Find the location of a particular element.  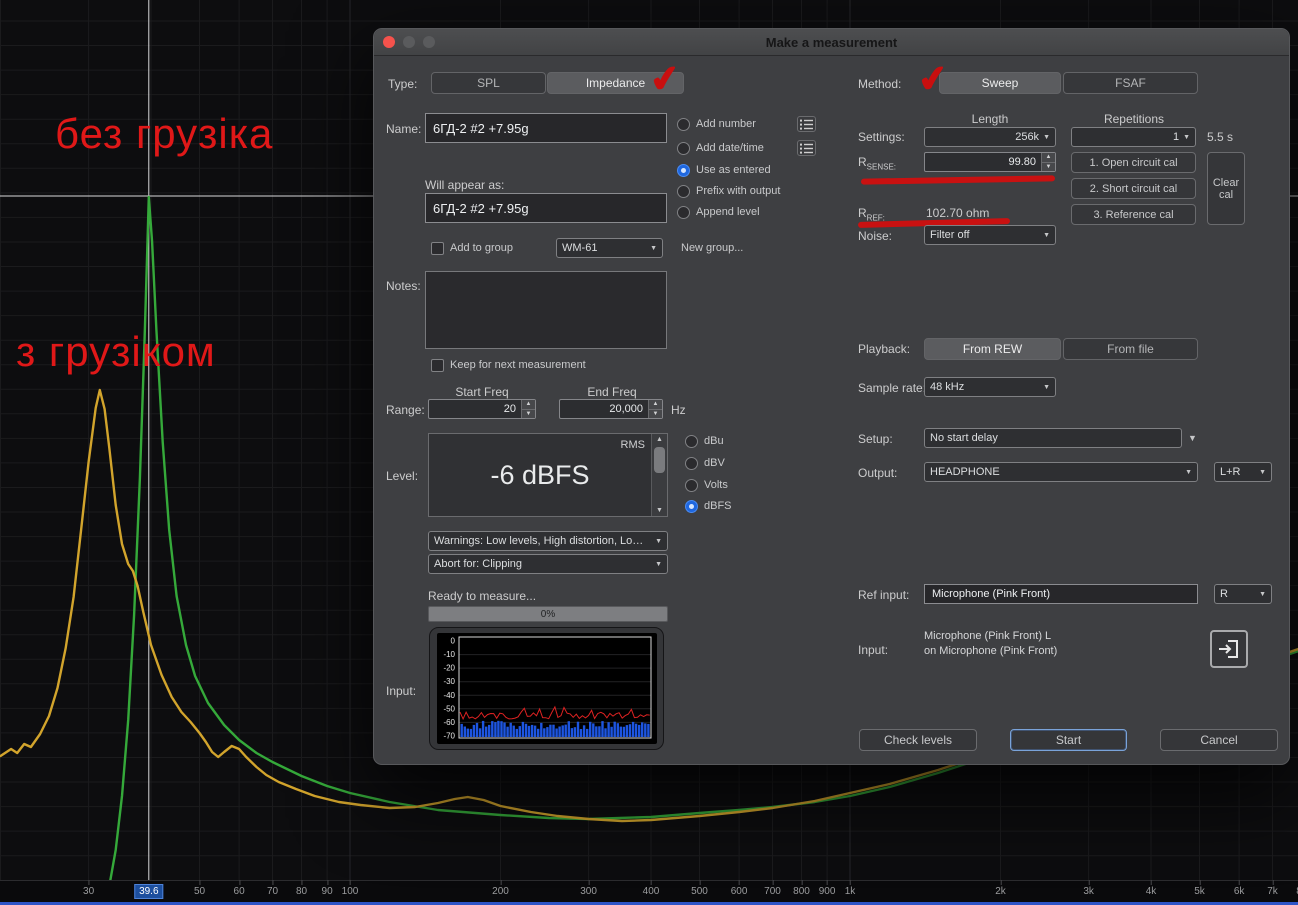

short-circuit-cal-button: 2. Short circuit cal is located at coordinates (1133, 188).